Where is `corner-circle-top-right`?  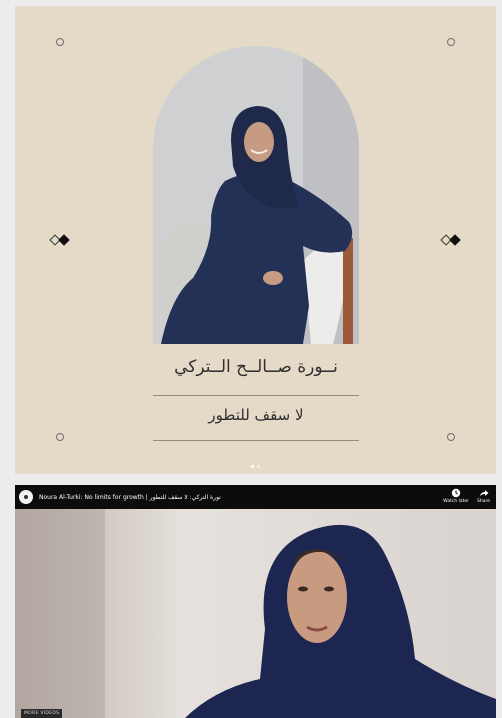
corner-circle-top-right is located at coordinates (451, 42).